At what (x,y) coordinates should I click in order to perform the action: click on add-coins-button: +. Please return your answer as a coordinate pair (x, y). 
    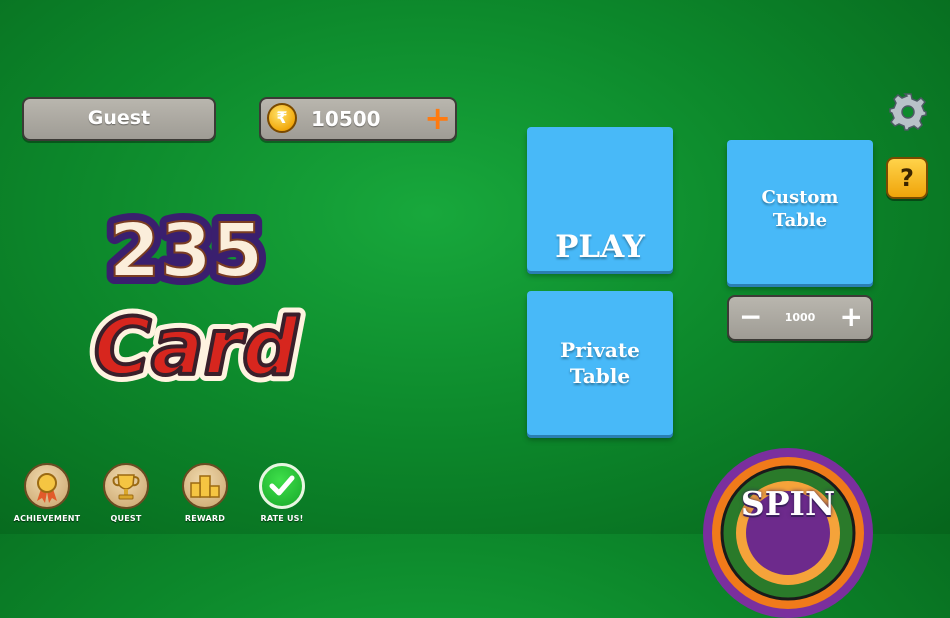
    Looking at the image, I should click on (437, 118).